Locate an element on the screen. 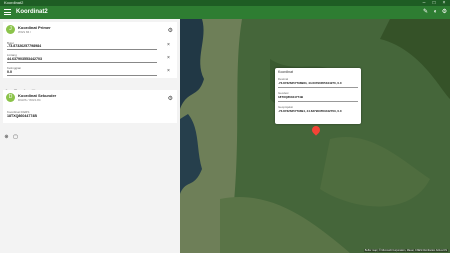 The image size is (450, 253). dgrs-field: 18TXQ86044774B is located at coordinates (22, 116).